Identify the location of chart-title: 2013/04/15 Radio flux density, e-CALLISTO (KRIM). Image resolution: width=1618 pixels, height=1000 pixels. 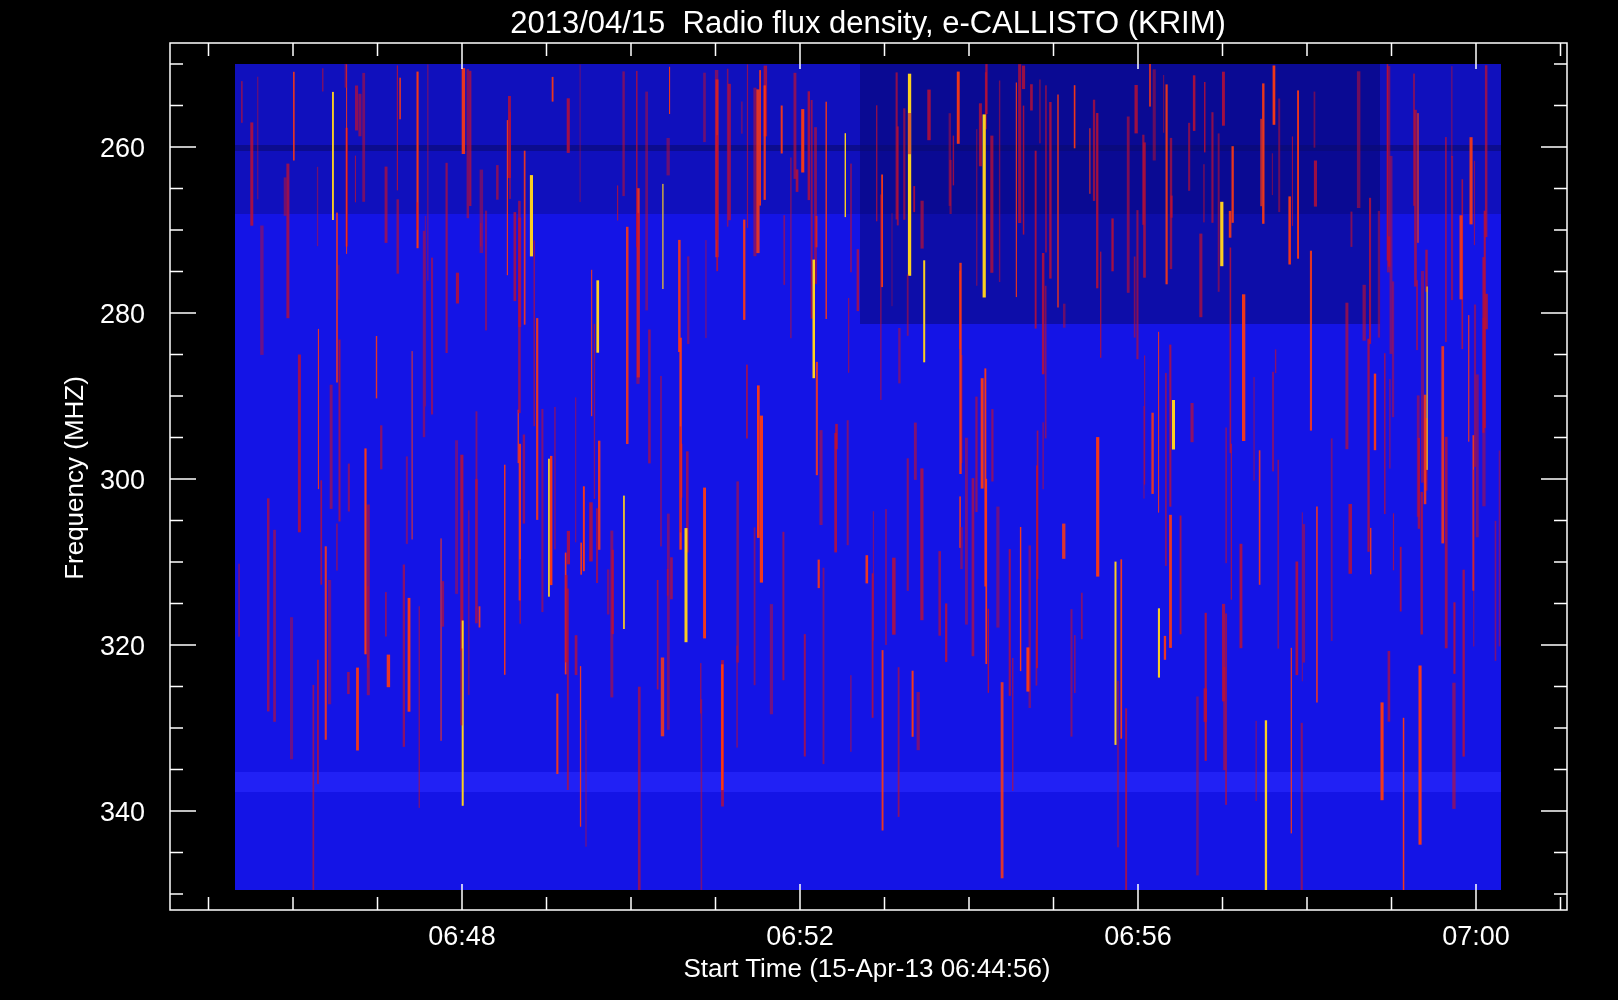
(868, 22).